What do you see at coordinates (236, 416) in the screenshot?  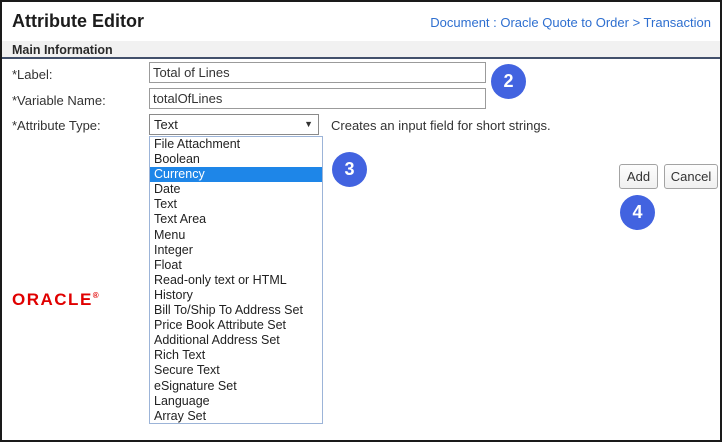 I see `dropdown-option: Array Set` at bounding box center [236, 416].